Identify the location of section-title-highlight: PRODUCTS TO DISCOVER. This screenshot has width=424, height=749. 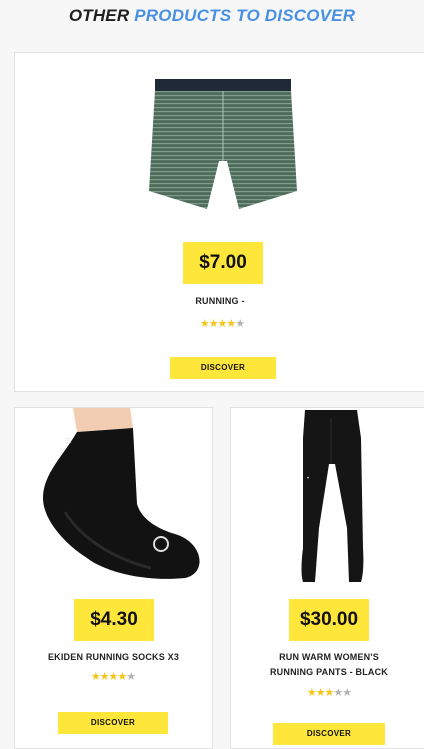
(245, 15).